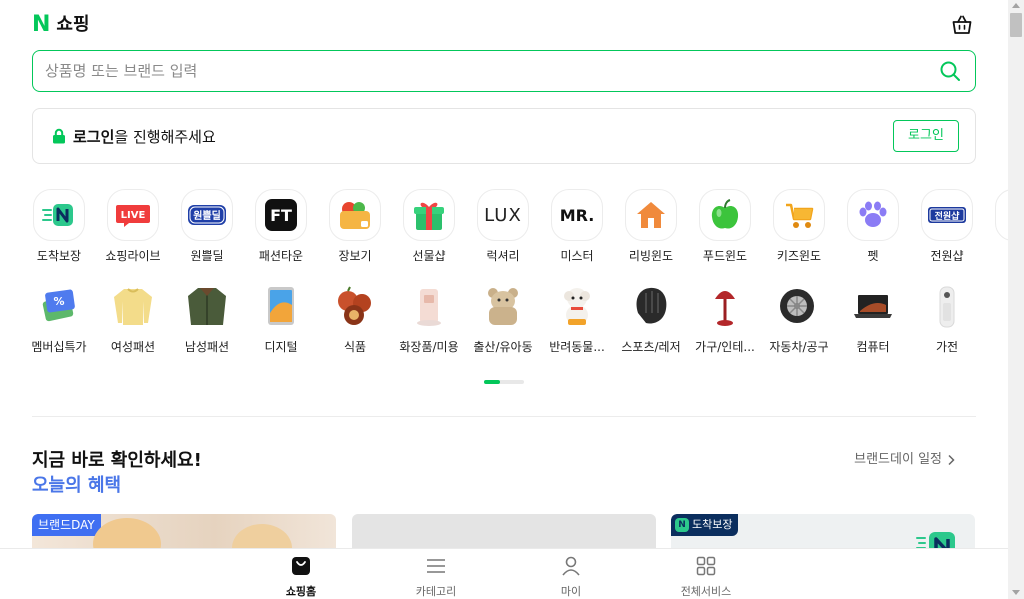  I want to click on brand-day-schedule-link: 브랜드데이 일정, so click(905, 460).